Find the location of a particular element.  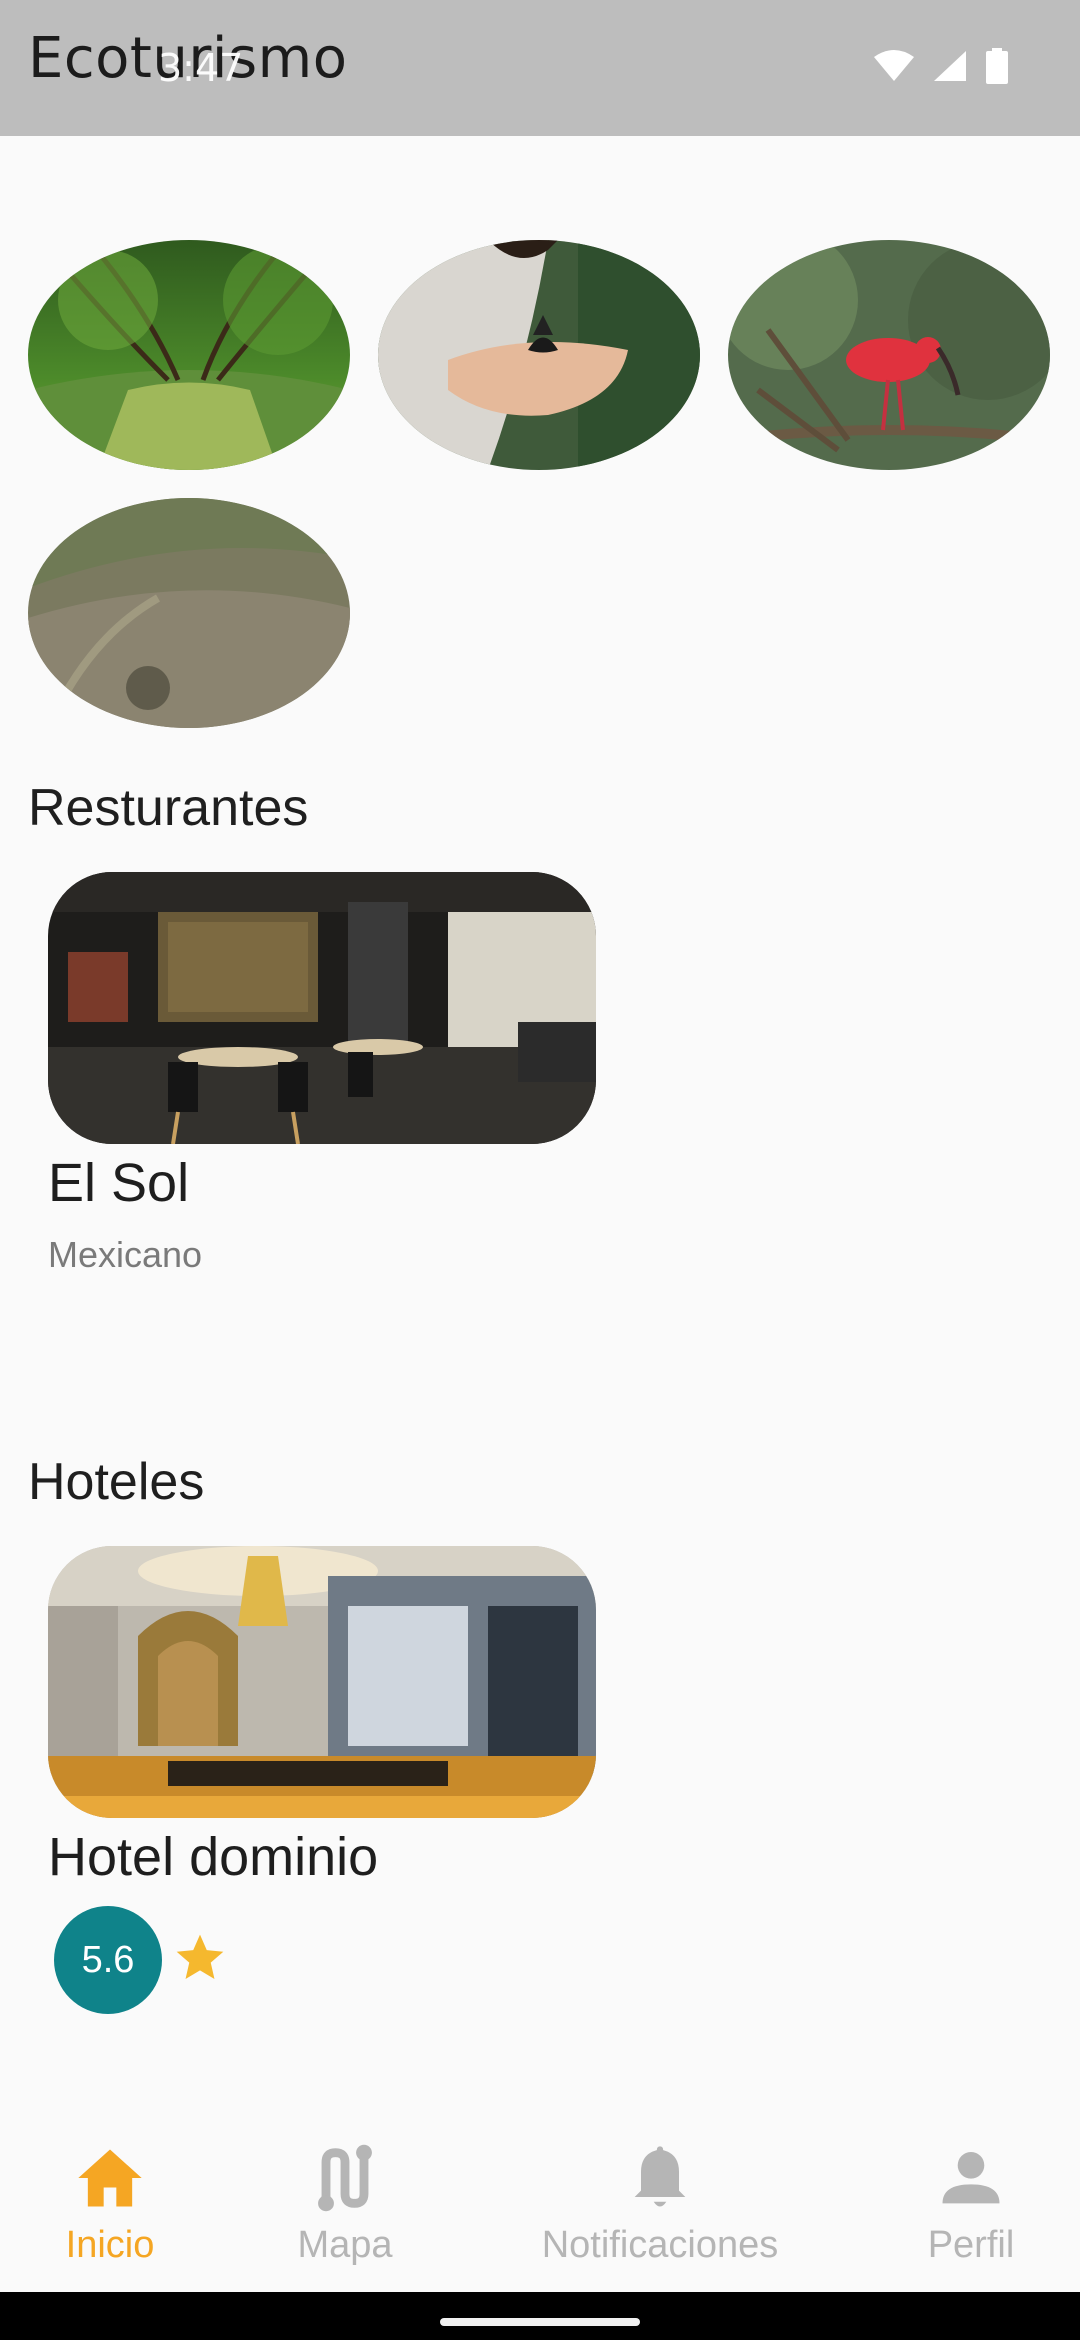

restaurant-card-image is located at coordinates (322, 1008).